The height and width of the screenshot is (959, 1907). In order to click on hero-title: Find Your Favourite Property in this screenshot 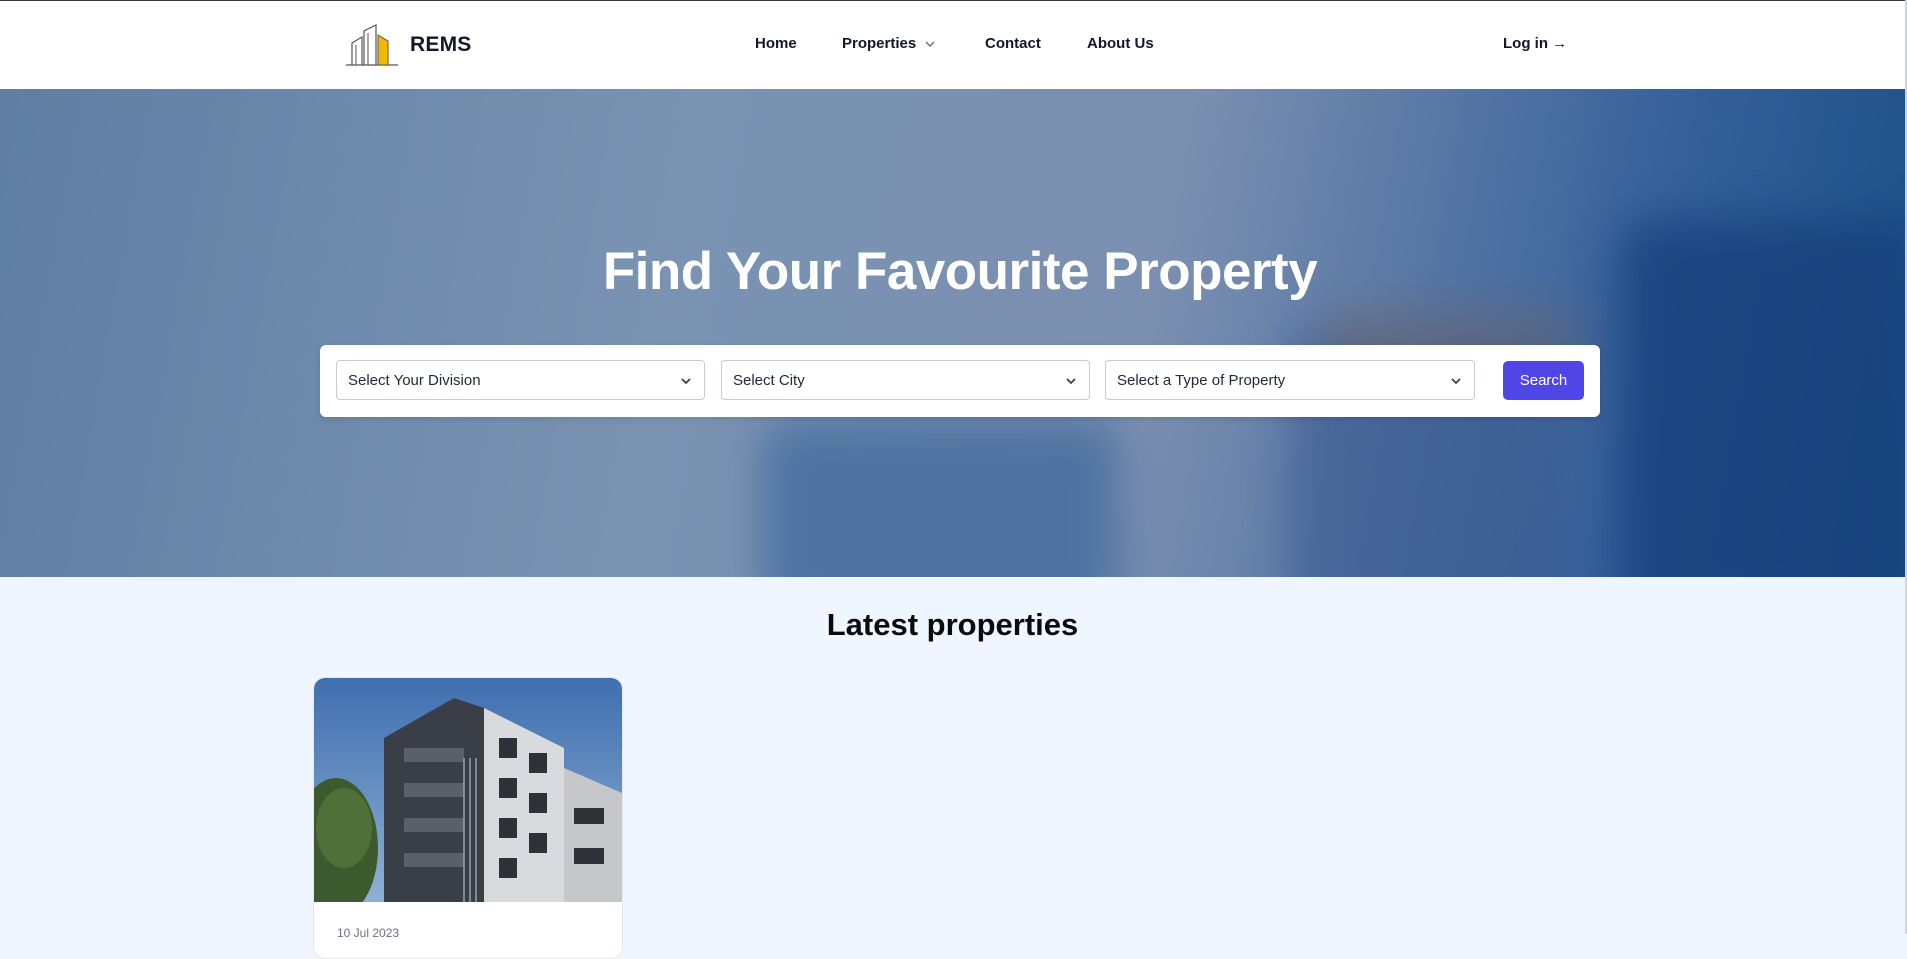, I will do `click(960, 271)`.